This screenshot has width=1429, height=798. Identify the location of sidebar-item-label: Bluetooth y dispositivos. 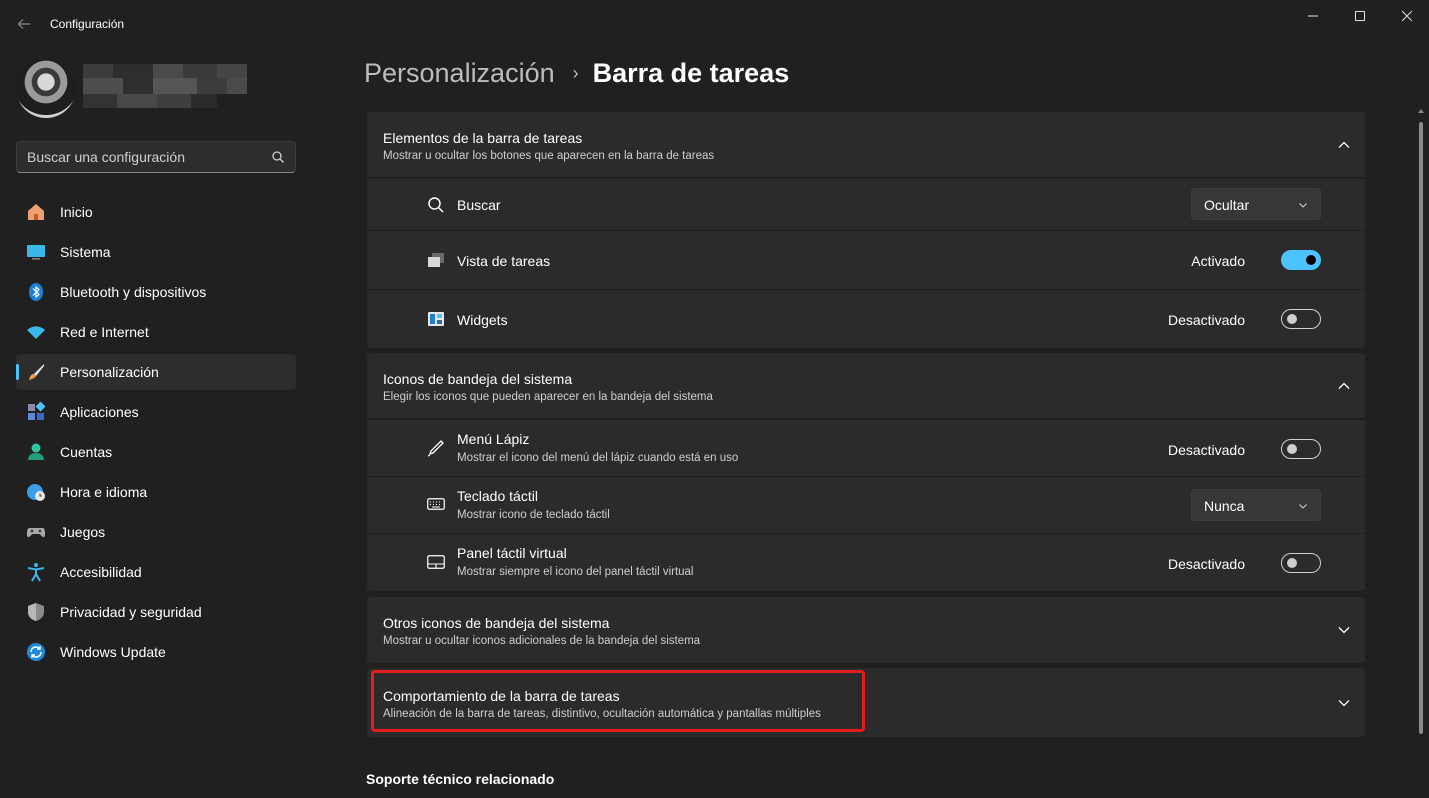
(133, 292).